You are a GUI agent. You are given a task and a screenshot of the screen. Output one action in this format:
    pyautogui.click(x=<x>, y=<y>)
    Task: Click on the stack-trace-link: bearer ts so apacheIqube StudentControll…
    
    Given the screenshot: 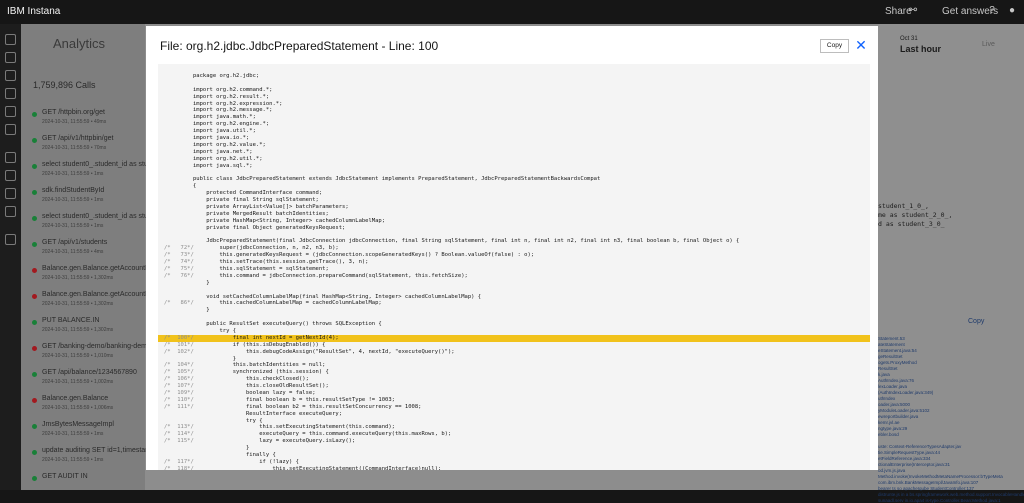 What is the action you would take?
    pyautogui.click(x=926, y=488)
    